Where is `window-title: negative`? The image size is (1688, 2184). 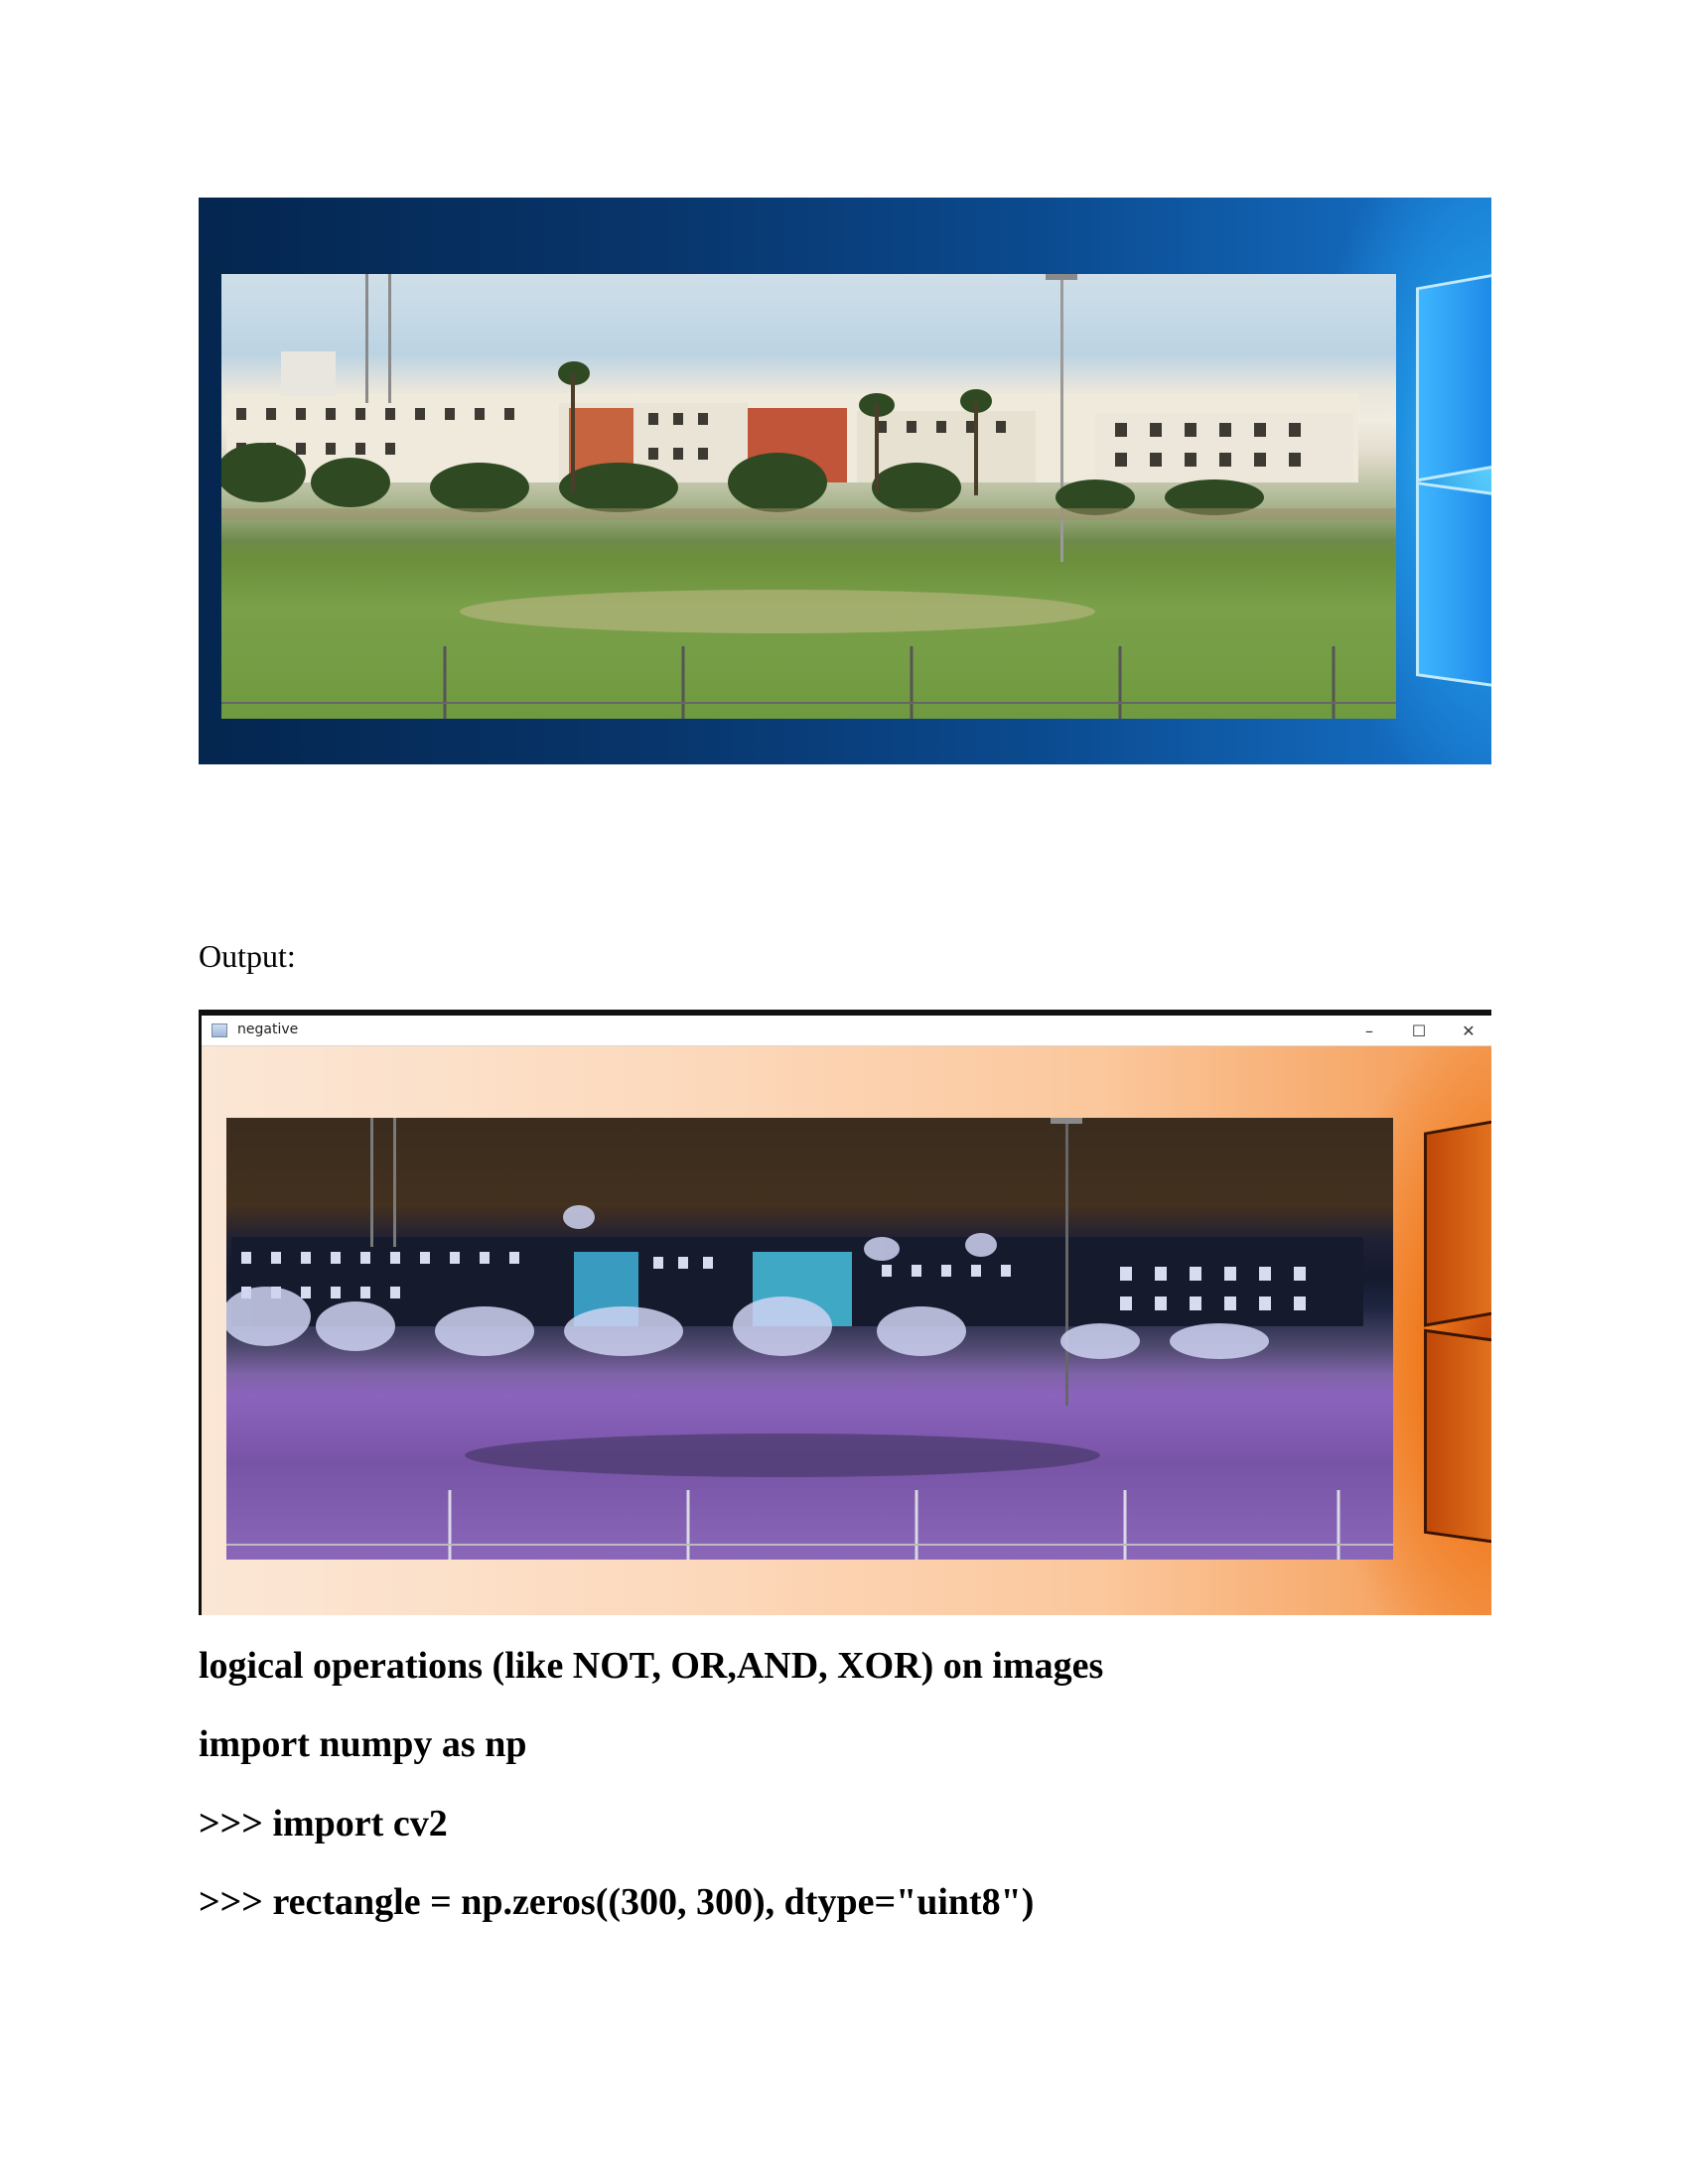
window-title: negative is located at coordinates (268, 1029).